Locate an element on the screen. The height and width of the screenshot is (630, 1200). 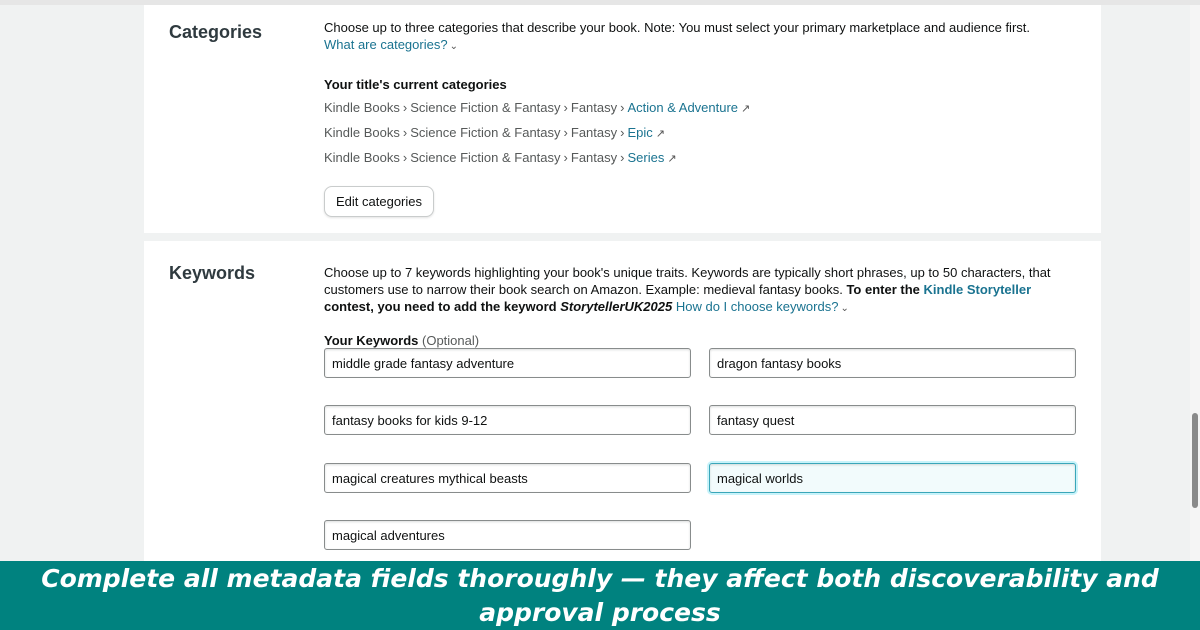
kindle-storyteller-link: Kindle Storyteller is located at coordinates (978, 289).